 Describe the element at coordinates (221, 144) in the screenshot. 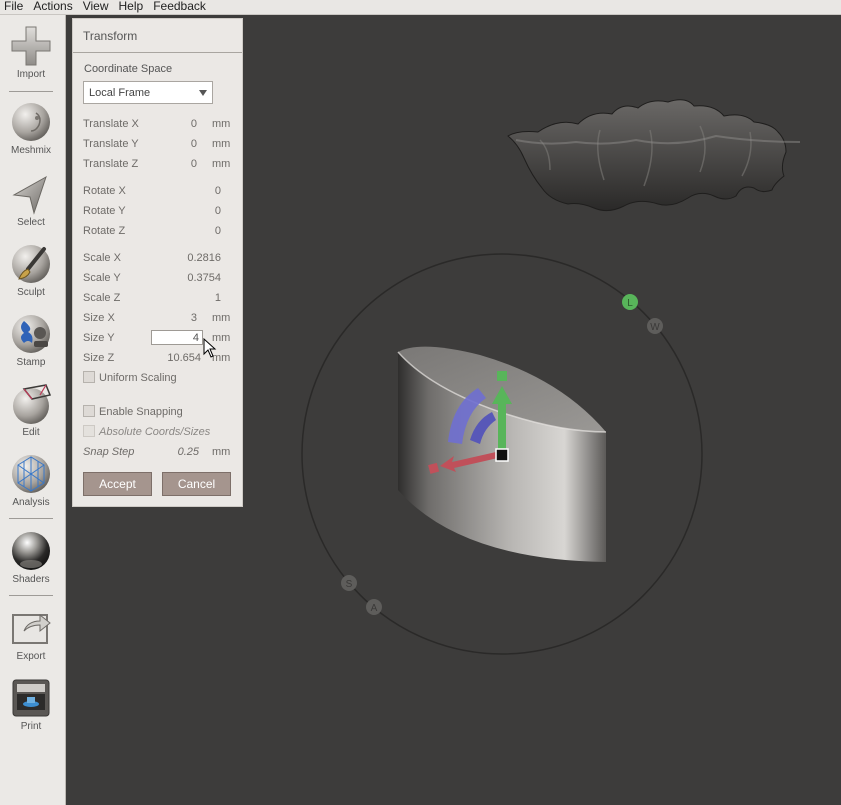

I see `translate-y-unit: mm` at that location.